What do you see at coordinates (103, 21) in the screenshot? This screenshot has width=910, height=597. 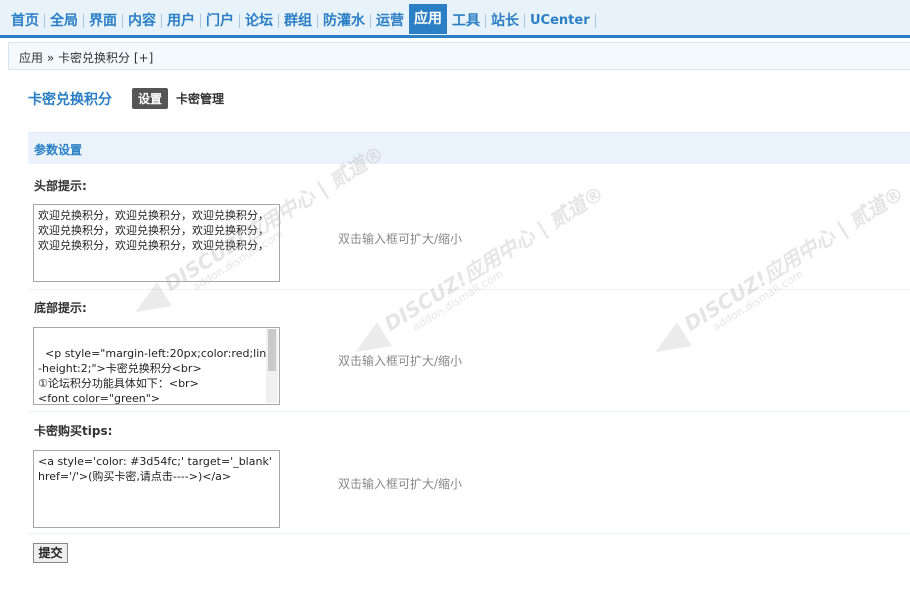 I see `nav-item-style: 界面` at bounding box center [103, 21].